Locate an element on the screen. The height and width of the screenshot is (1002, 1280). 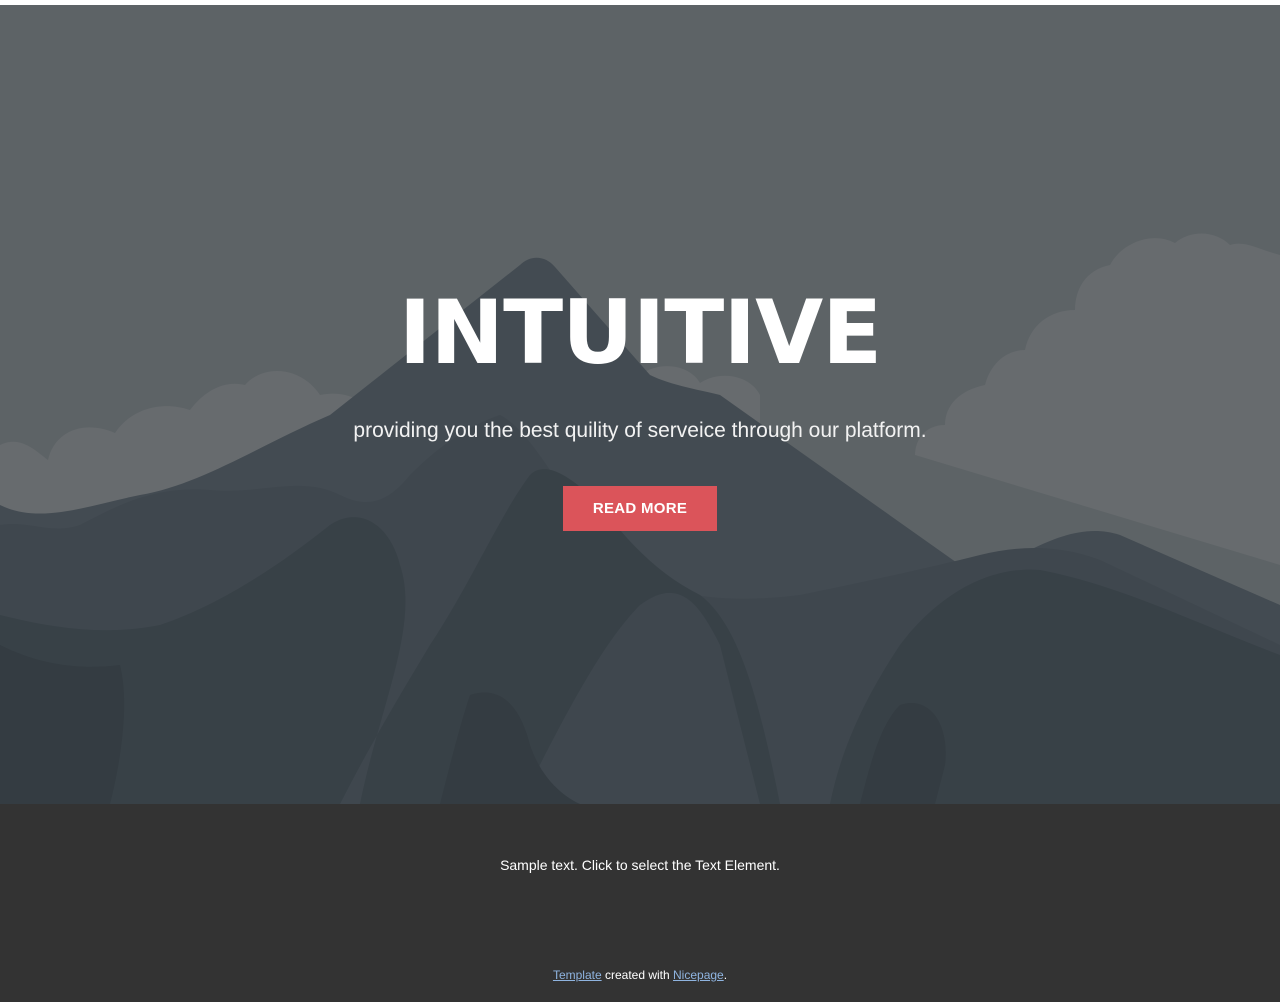
footer-credit: Template created with Nicepage. is located at coordinates (640, 975).